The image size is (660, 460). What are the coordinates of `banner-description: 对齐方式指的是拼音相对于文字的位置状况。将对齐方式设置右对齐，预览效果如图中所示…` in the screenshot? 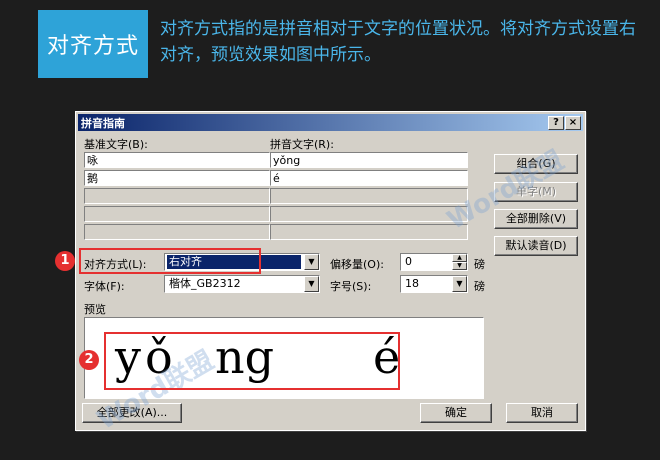 It's located at (398, 42).